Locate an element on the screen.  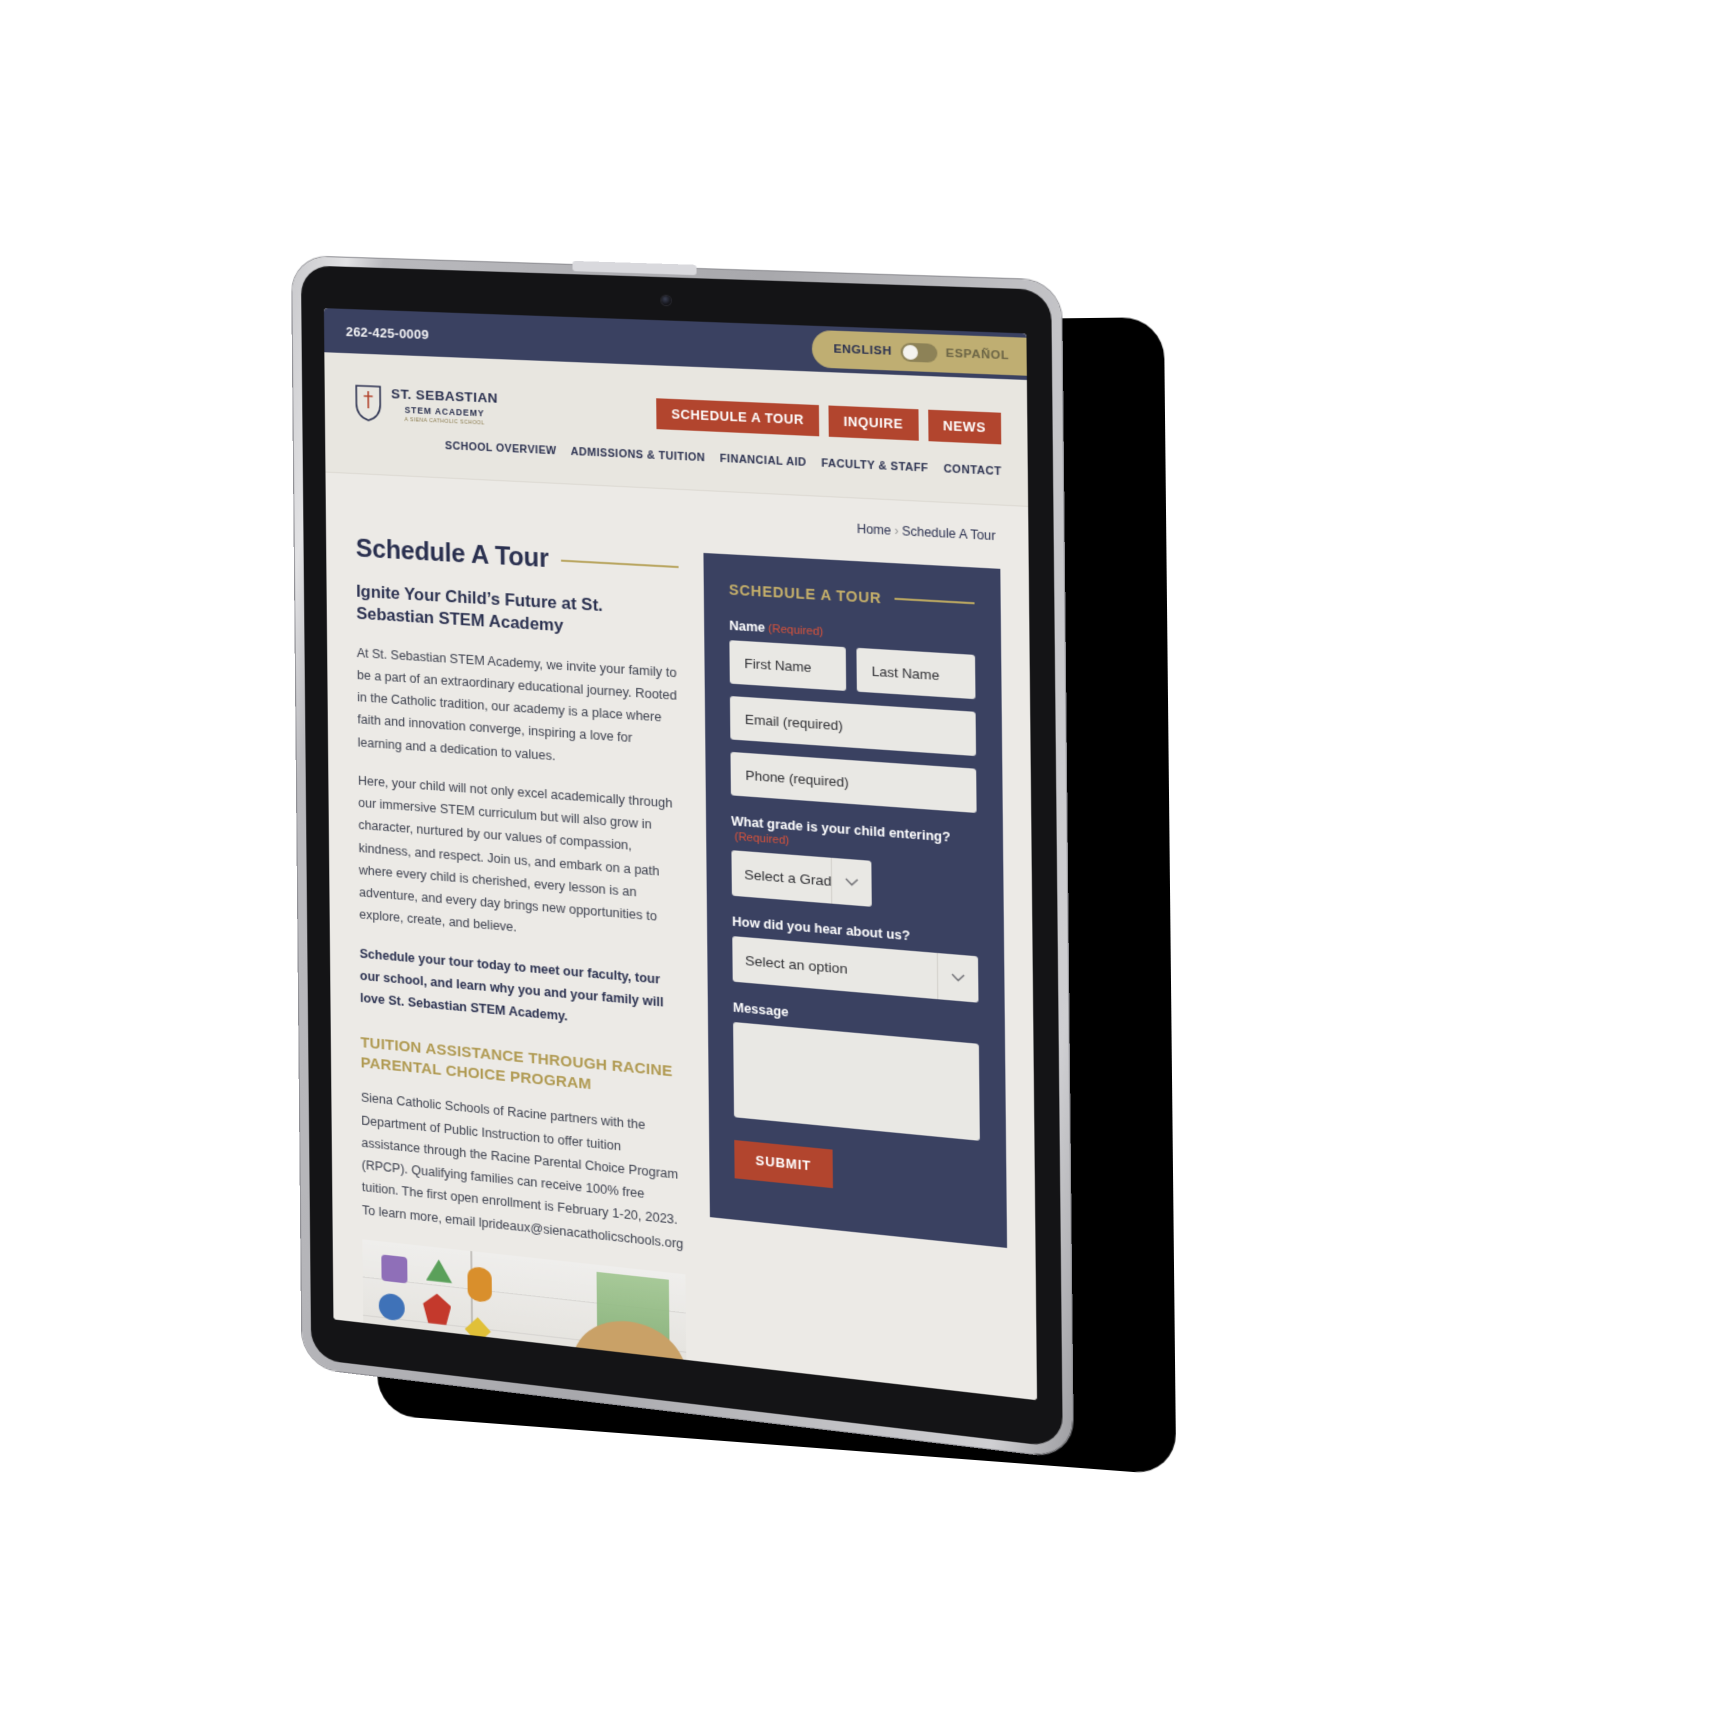
classroom-photo is located at coordinates (525, 1320).